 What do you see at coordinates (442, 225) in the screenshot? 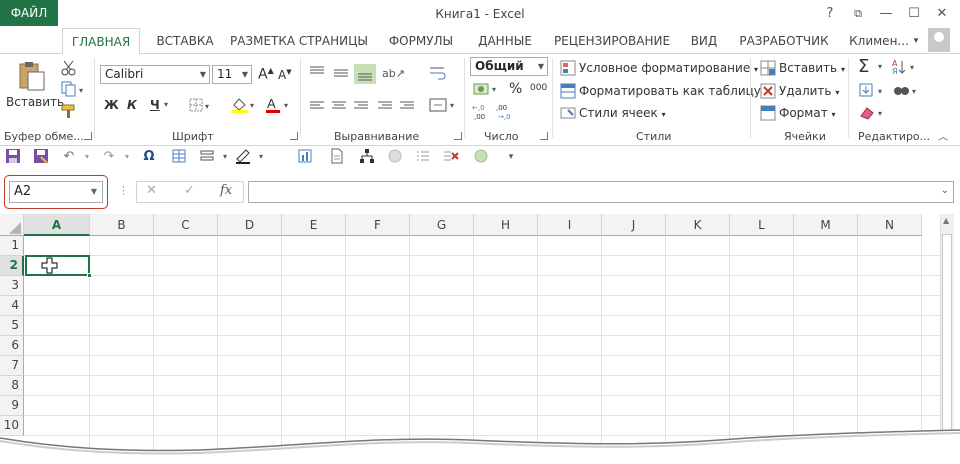
I see `column-header-g: G` at bounding box center [442, 225].